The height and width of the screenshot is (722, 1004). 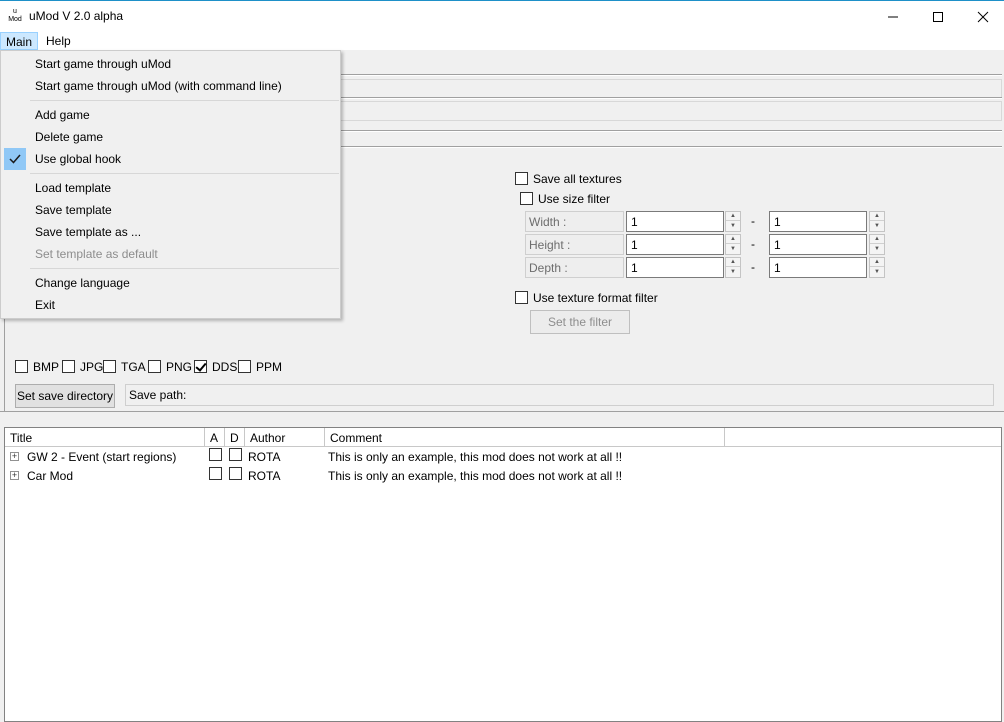 I want to click on minimize-icon, so click(x=893, y=16).